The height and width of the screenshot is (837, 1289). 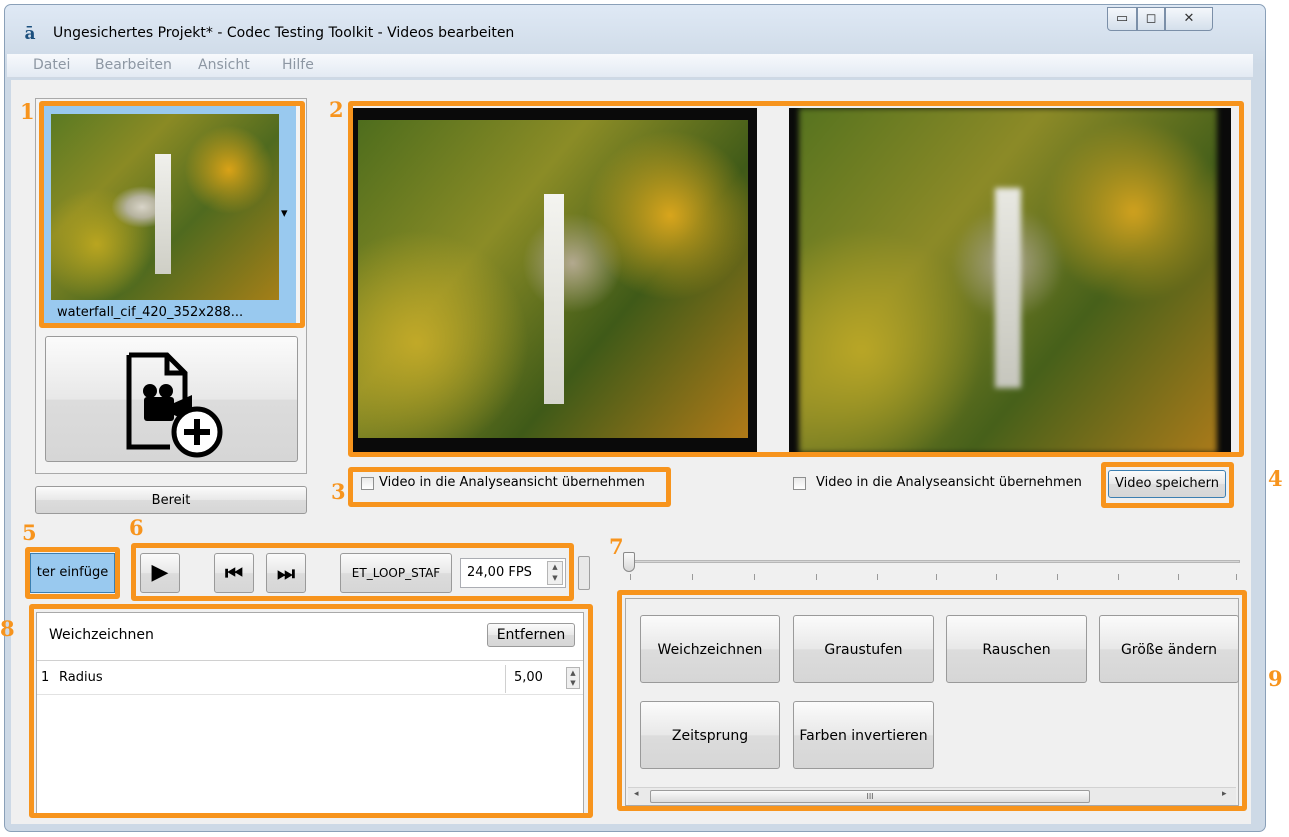 I want to click on menu-bar: Datei Bearbeiten Ansicht Hilfe, so click(x=630, y=66).